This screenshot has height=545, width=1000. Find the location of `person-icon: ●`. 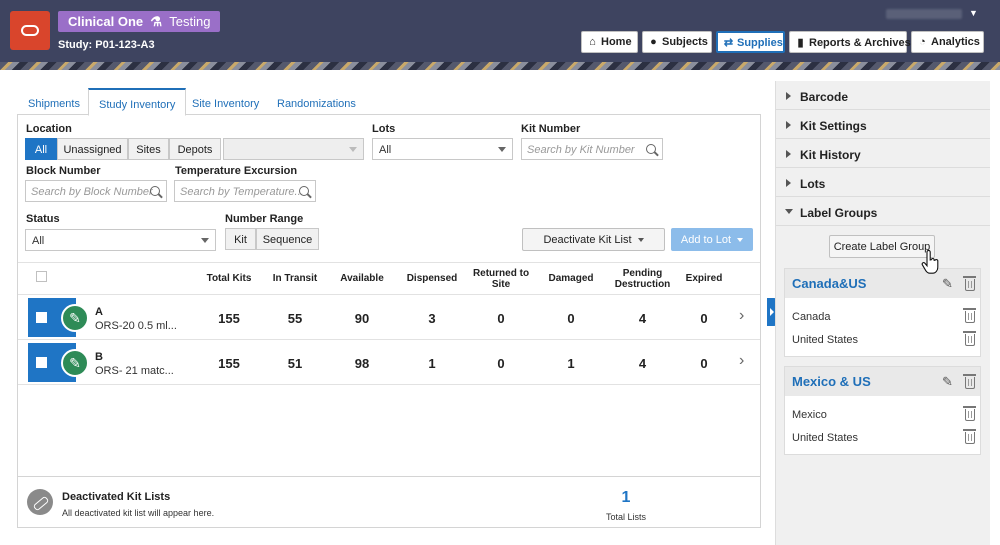

person-icon: ● is located at coordinates (653, 42).